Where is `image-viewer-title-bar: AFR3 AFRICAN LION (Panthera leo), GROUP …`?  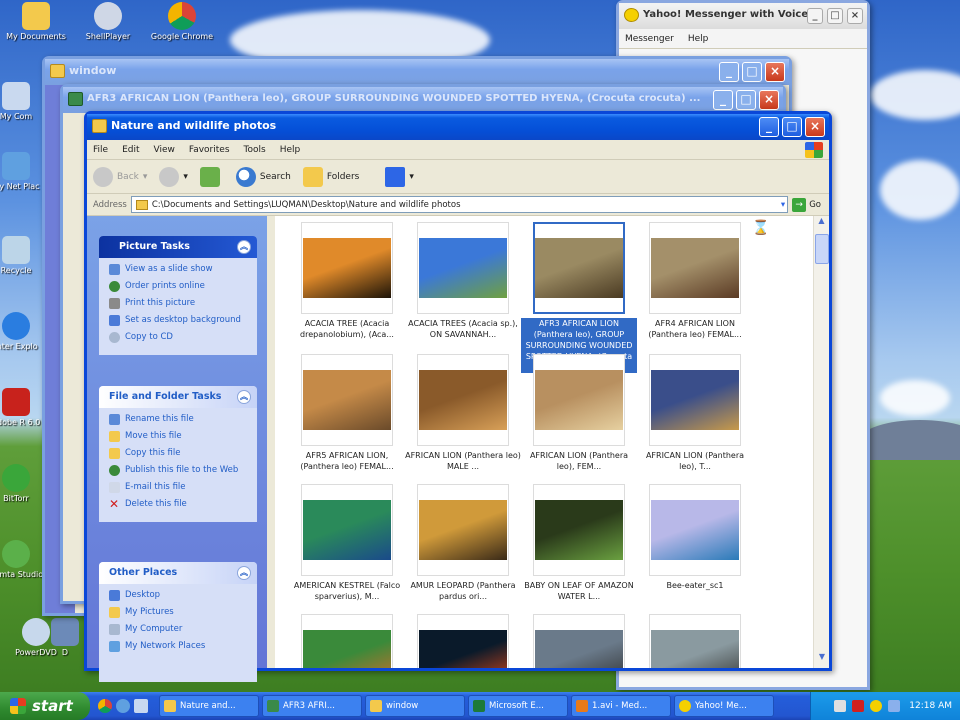
image-viewer-title-bar: AFR3 AFRICAN LION (Panthera leo), GROUP … is located at coordinates (423, 100).